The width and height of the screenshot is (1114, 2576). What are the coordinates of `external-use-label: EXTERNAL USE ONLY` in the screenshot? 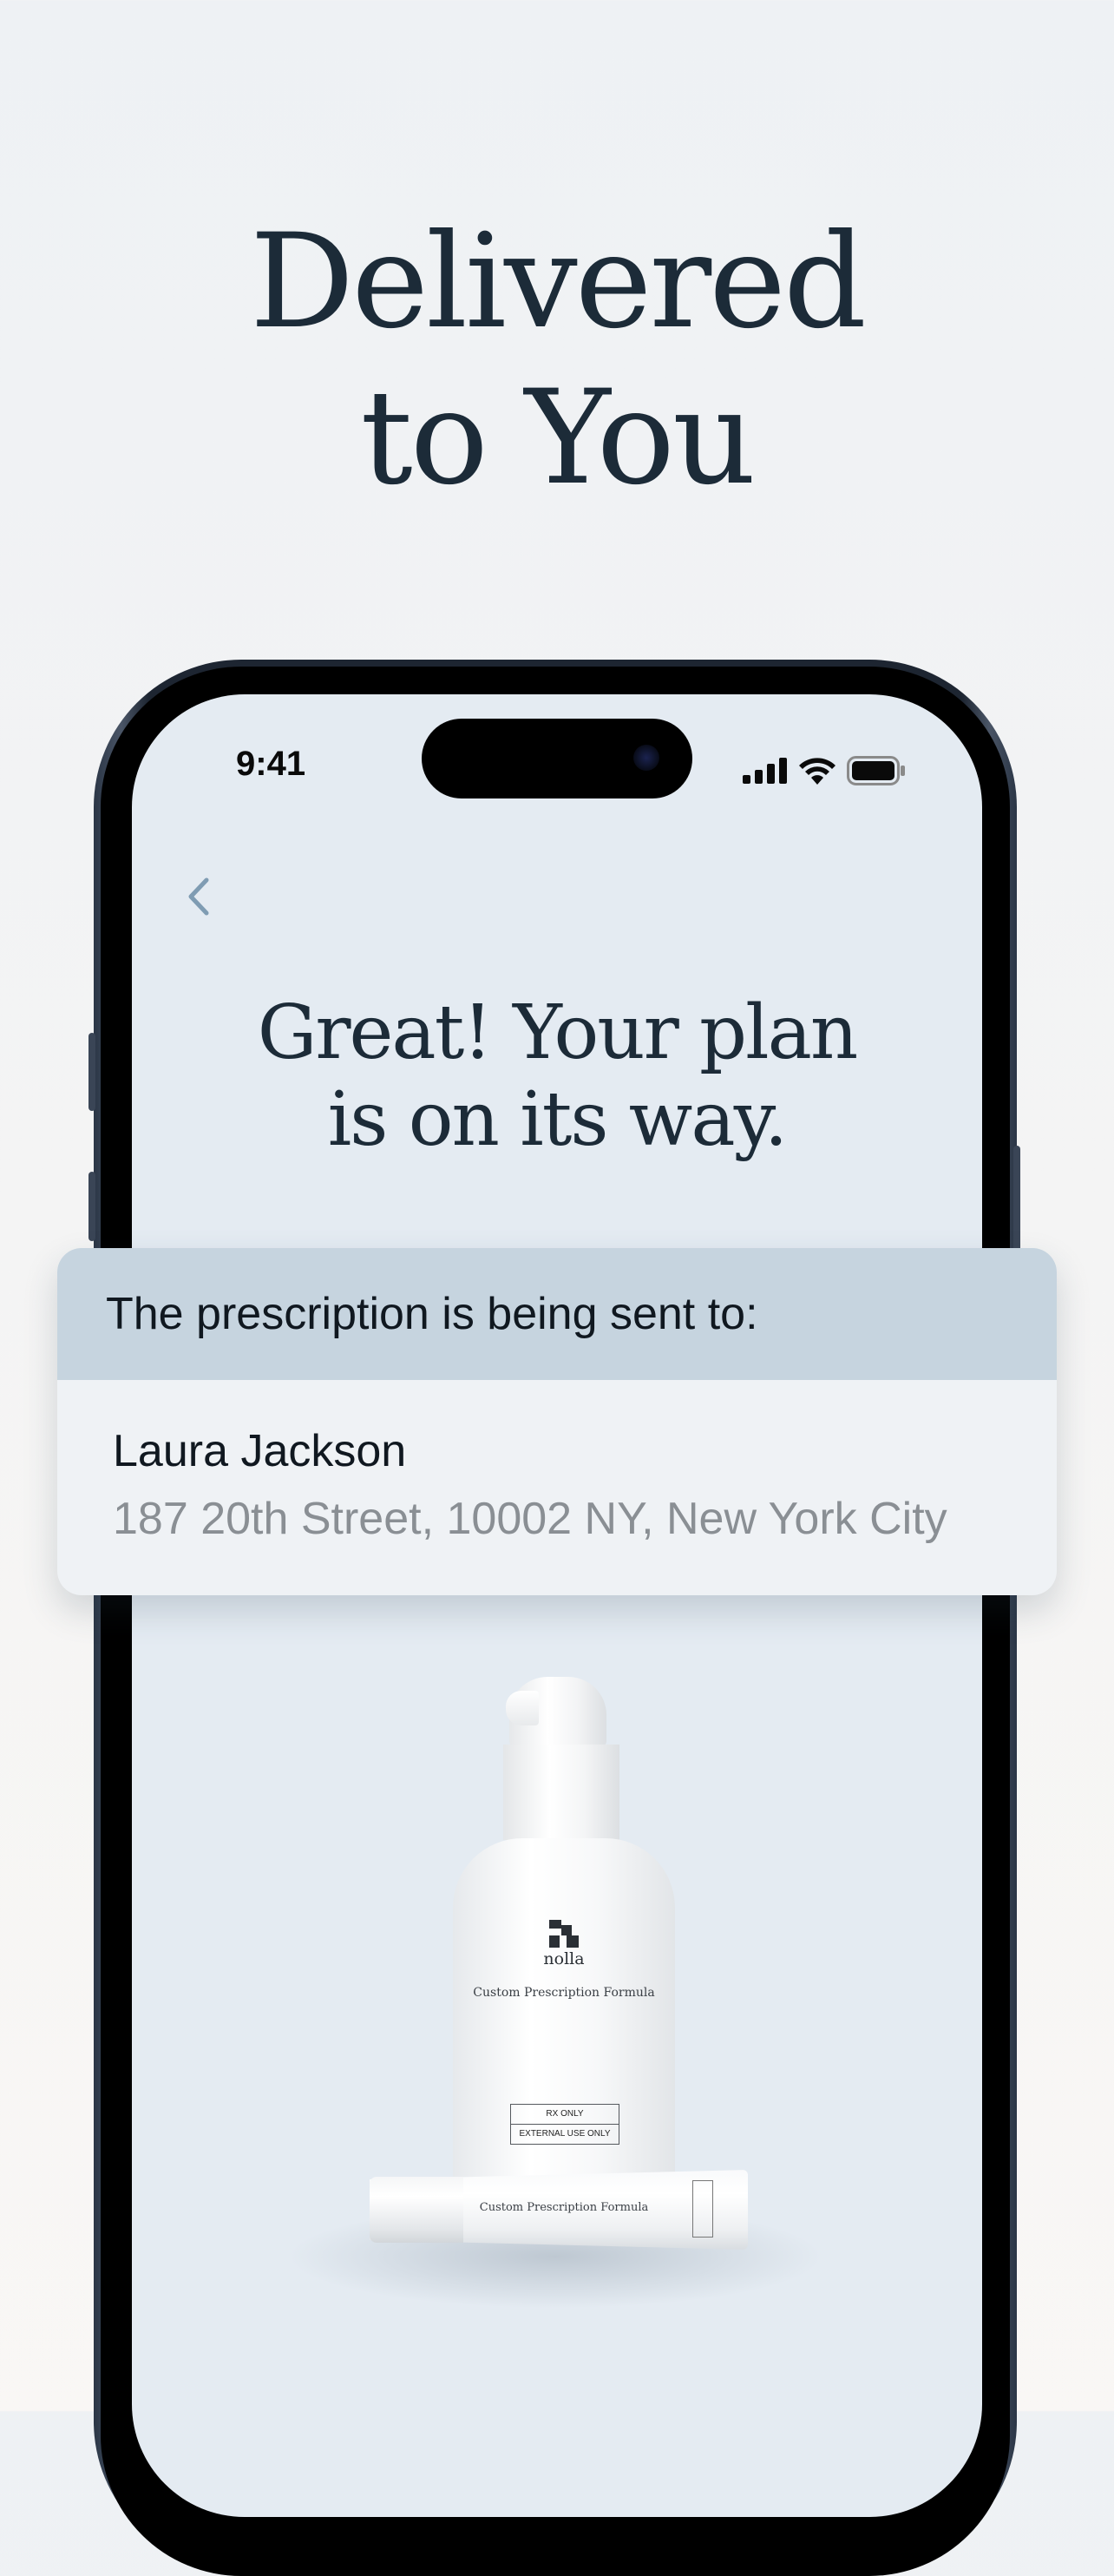 It's located at (565, 2134).